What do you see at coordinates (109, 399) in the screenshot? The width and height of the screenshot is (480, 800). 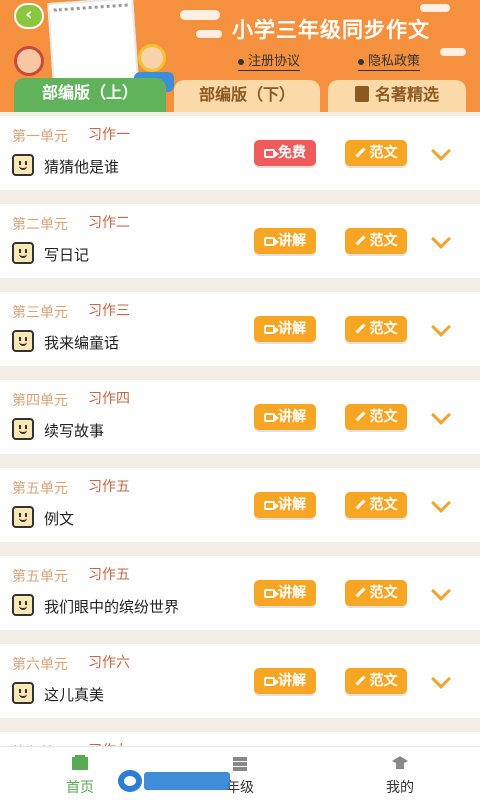 I see `zuowen-label: 习作四` at bounding box center [109, 399].